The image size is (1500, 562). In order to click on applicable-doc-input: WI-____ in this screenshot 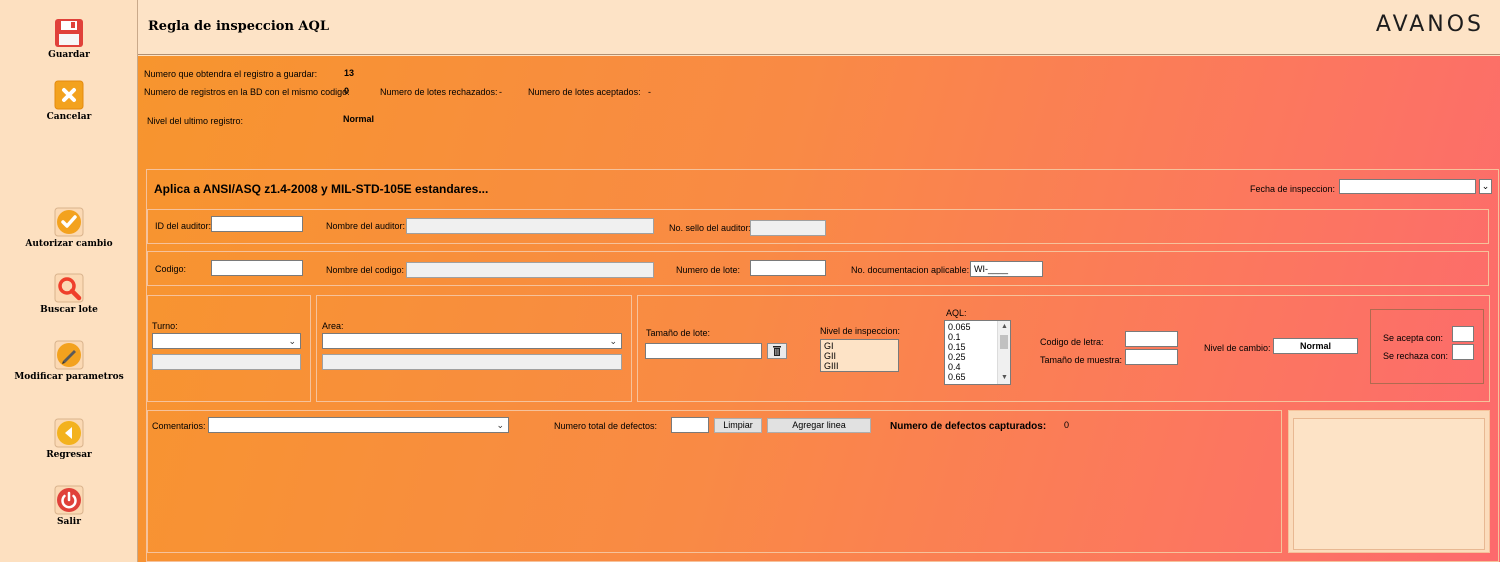, I will do `click(1006, 269)`.